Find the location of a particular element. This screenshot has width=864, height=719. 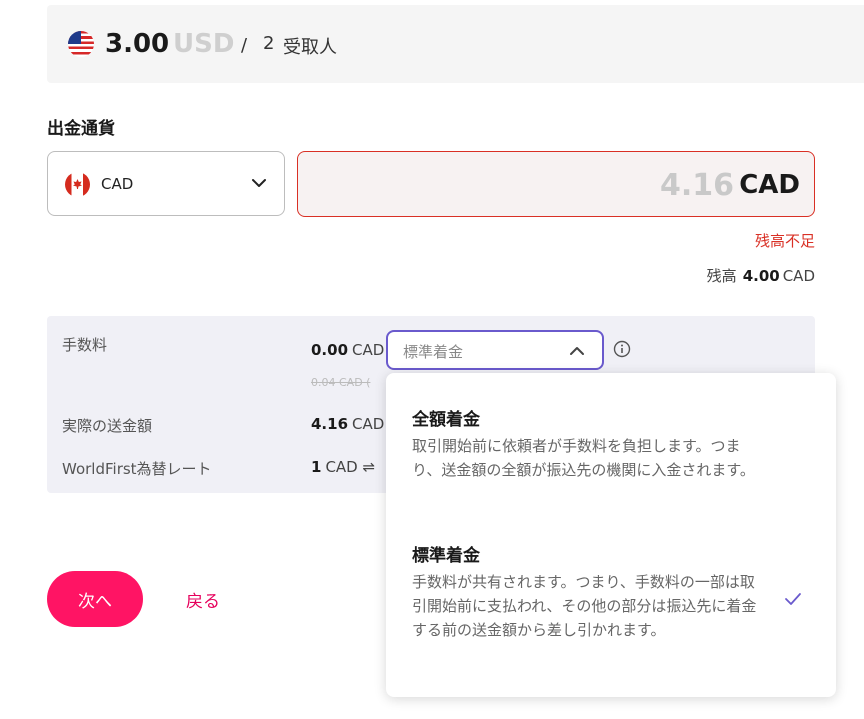

payout-currency-title: 出金通貨 is located at coordinates (81, 129).